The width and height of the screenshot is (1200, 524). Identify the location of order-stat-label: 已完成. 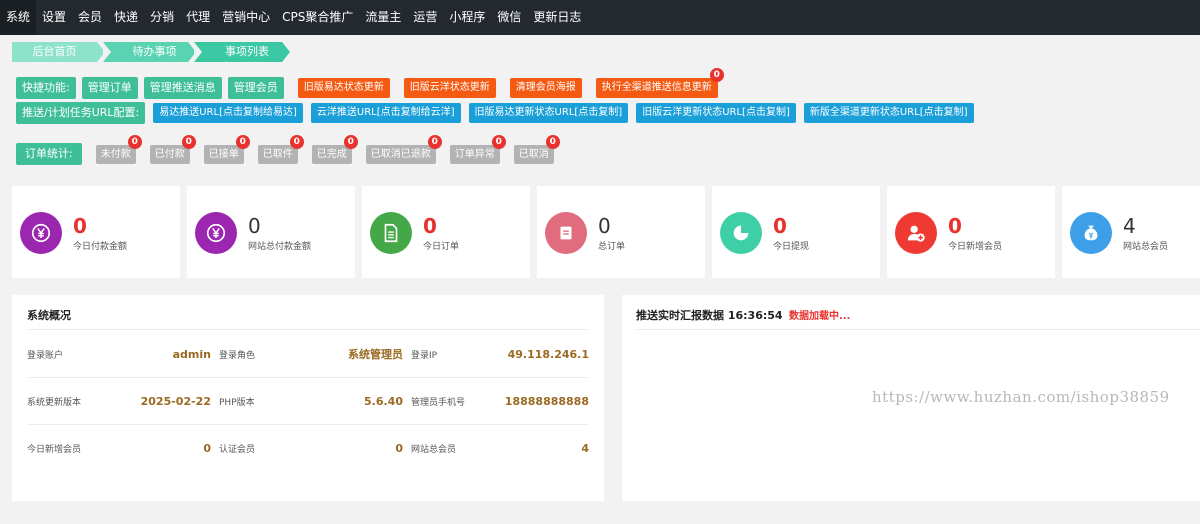
(331, 154).